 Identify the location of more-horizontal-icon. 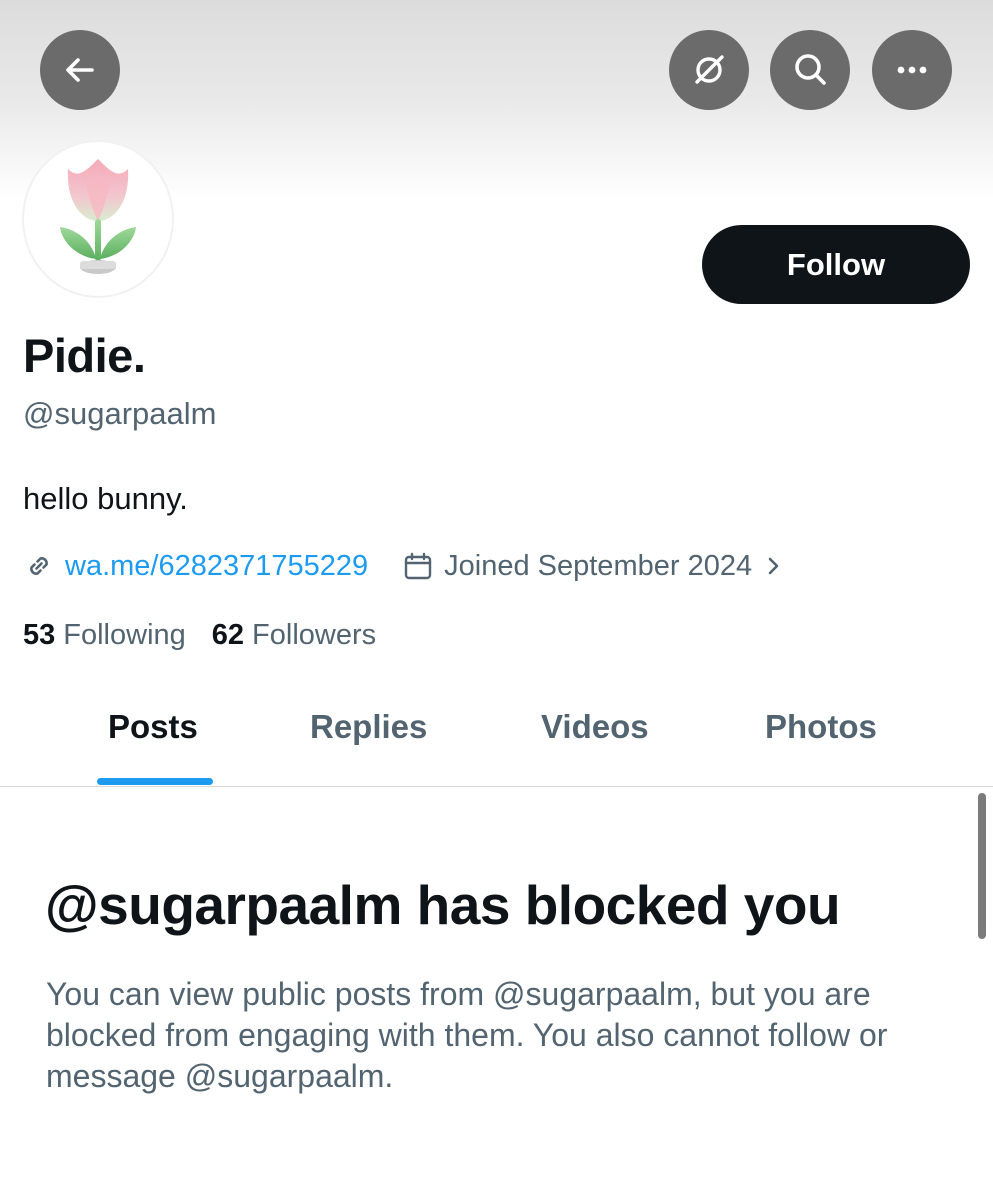
(912, 70).